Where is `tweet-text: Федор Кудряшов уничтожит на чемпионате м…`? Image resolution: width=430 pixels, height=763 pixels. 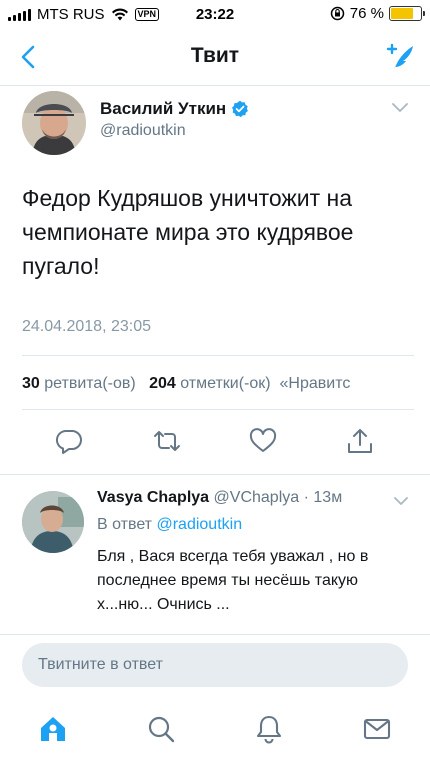
tweet-text: Федор Кудряшов уничтожит на чемпионате м… is located at coordinates (188, 232).